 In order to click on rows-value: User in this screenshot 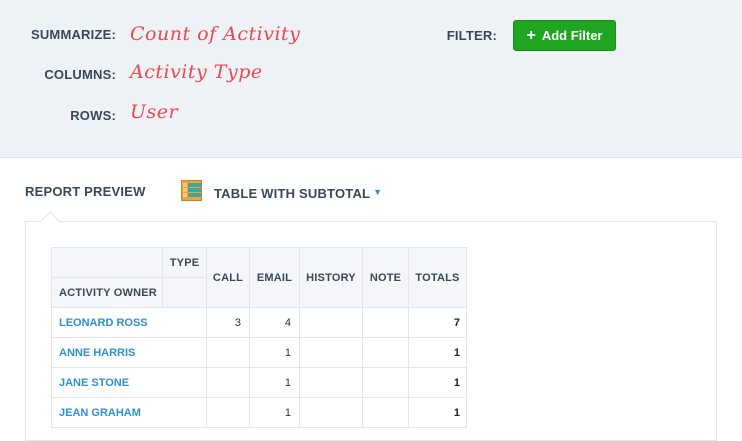, I will do `click(154, 112)`.